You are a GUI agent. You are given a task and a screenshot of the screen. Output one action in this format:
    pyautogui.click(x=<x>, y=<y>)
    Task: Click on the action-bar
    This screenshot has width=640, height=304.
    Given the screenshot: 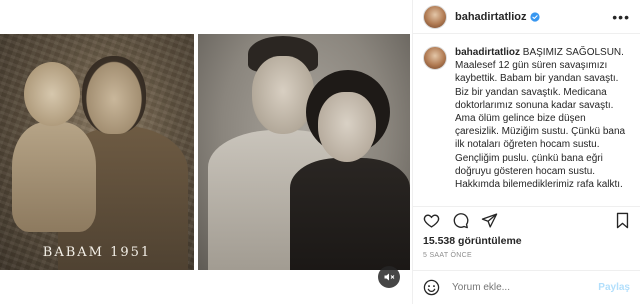 What is the action you would take?
    pyautogui.click(x=526, y=220)
    